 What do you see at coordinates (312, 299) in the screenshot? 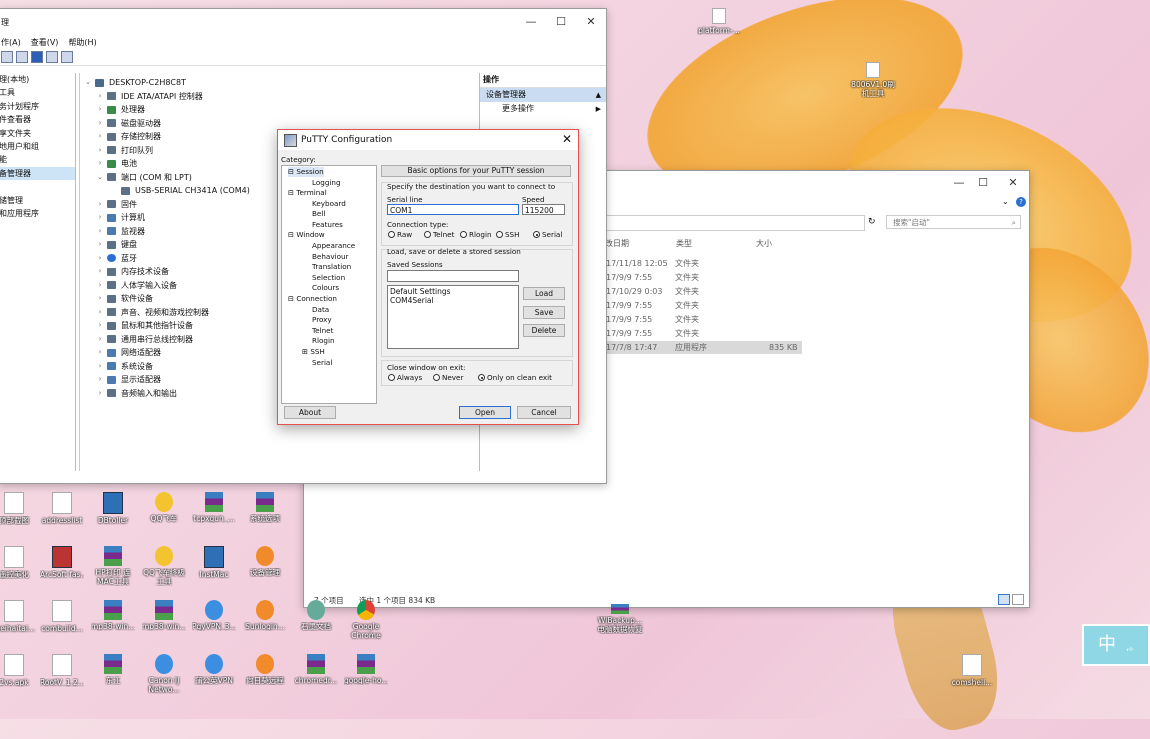
I see `category-connection: ⊟ Connection` at bounding box center [312, 299].